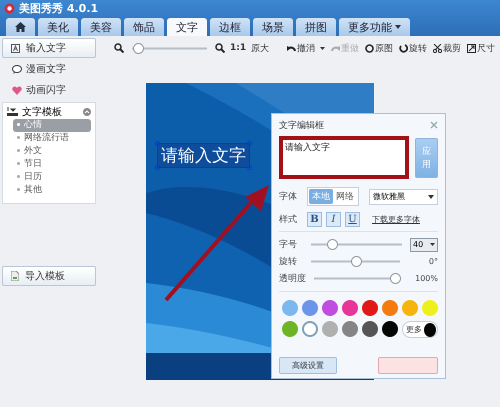 This screenshot has height=407, width=500. What do you see at coordinates (288, 244) in the screenshot?
I see `slider-label: 字号` at bounding box center [288, 244].